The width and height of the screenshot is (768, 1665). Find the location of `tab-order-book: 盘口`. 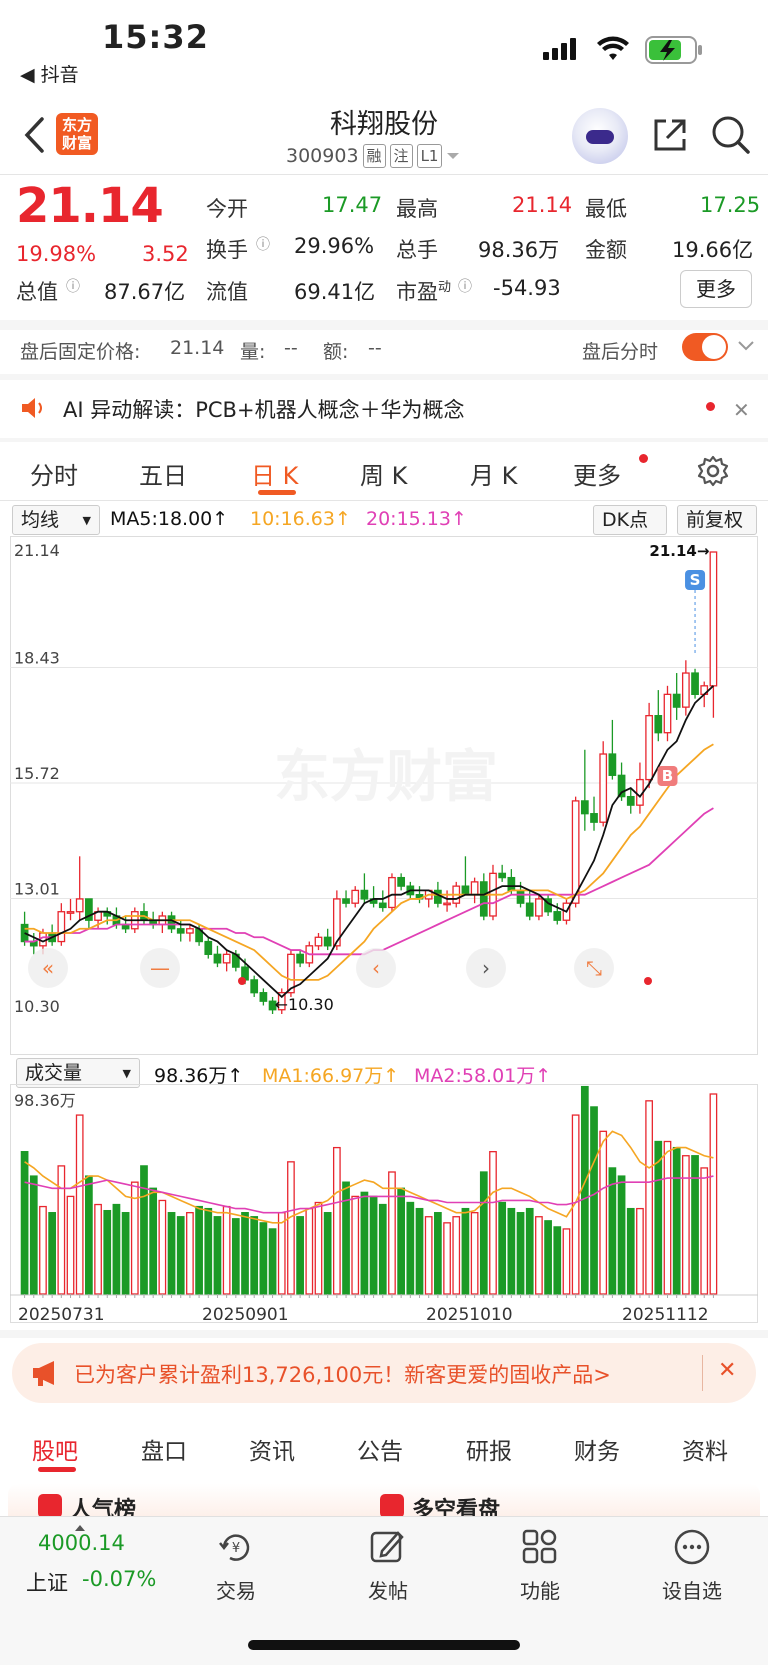

tab-order-book: 盘口 is located at coordinates (164, 1449).